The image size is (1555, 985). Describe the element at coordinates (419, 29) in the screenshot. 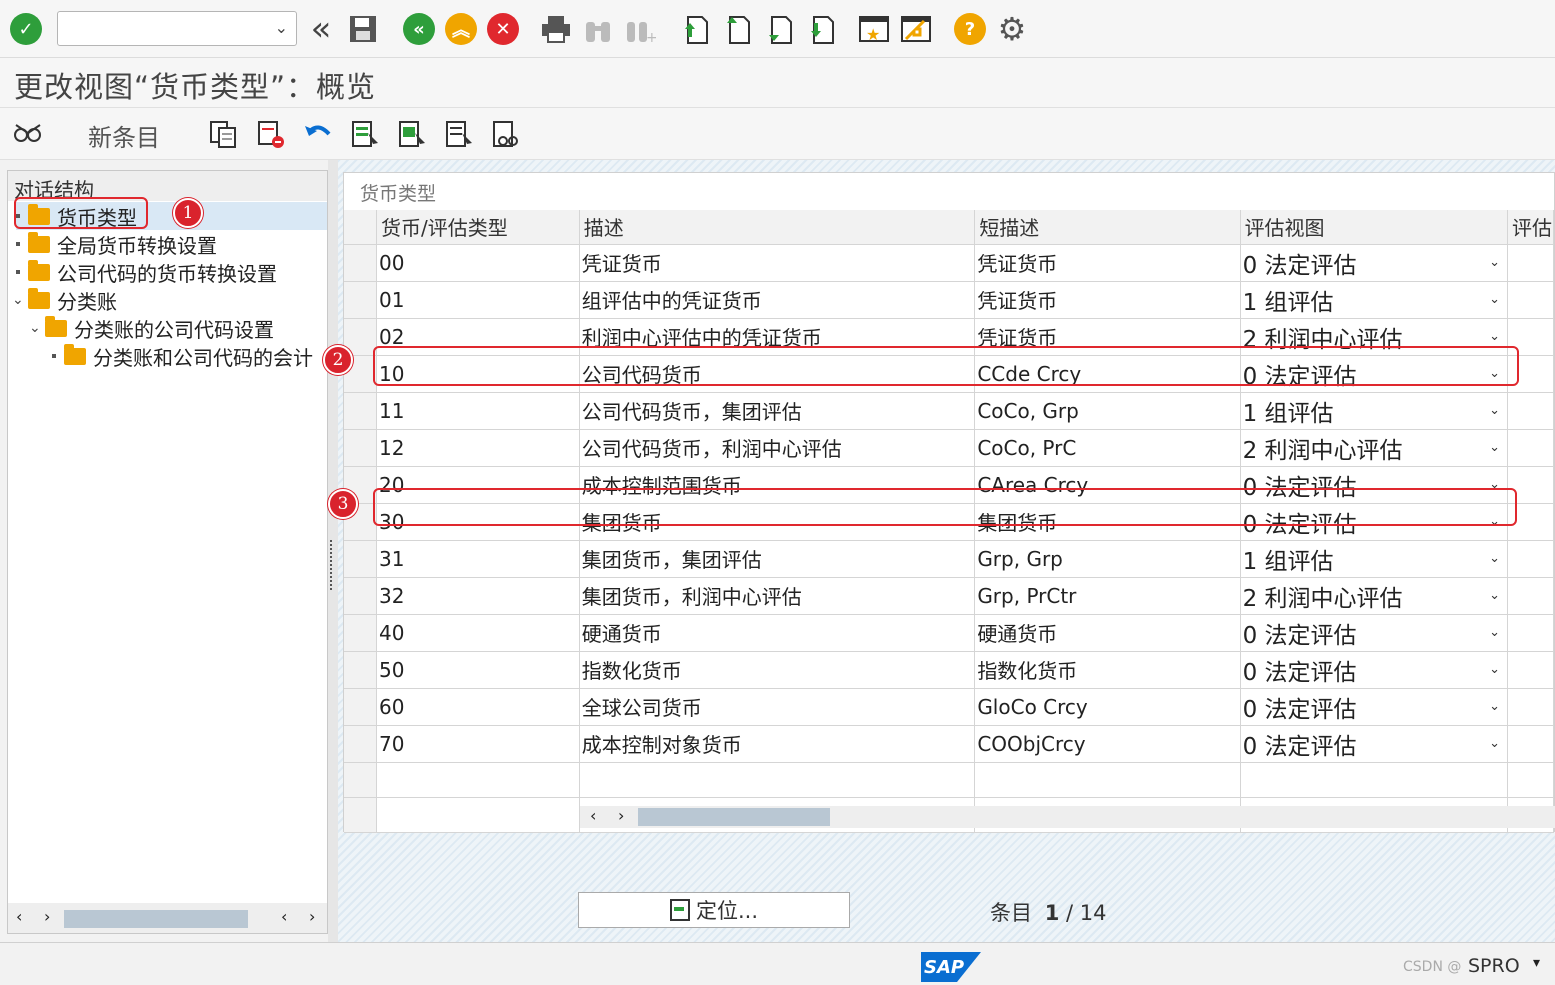

I see `back-green-icon: «` at that location.